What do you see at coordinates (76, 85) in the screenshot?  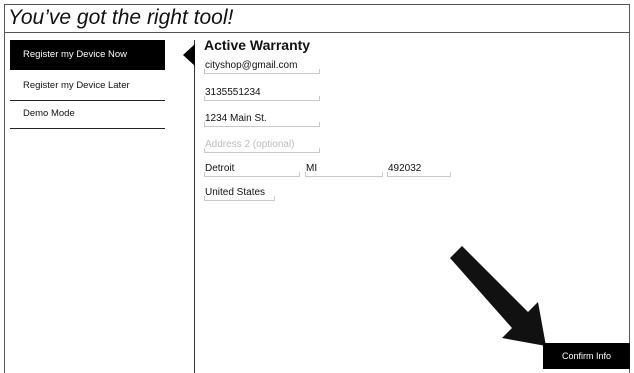 I see `sidebar-item-label: Register my Device Later` at bounding box center [76, 85].